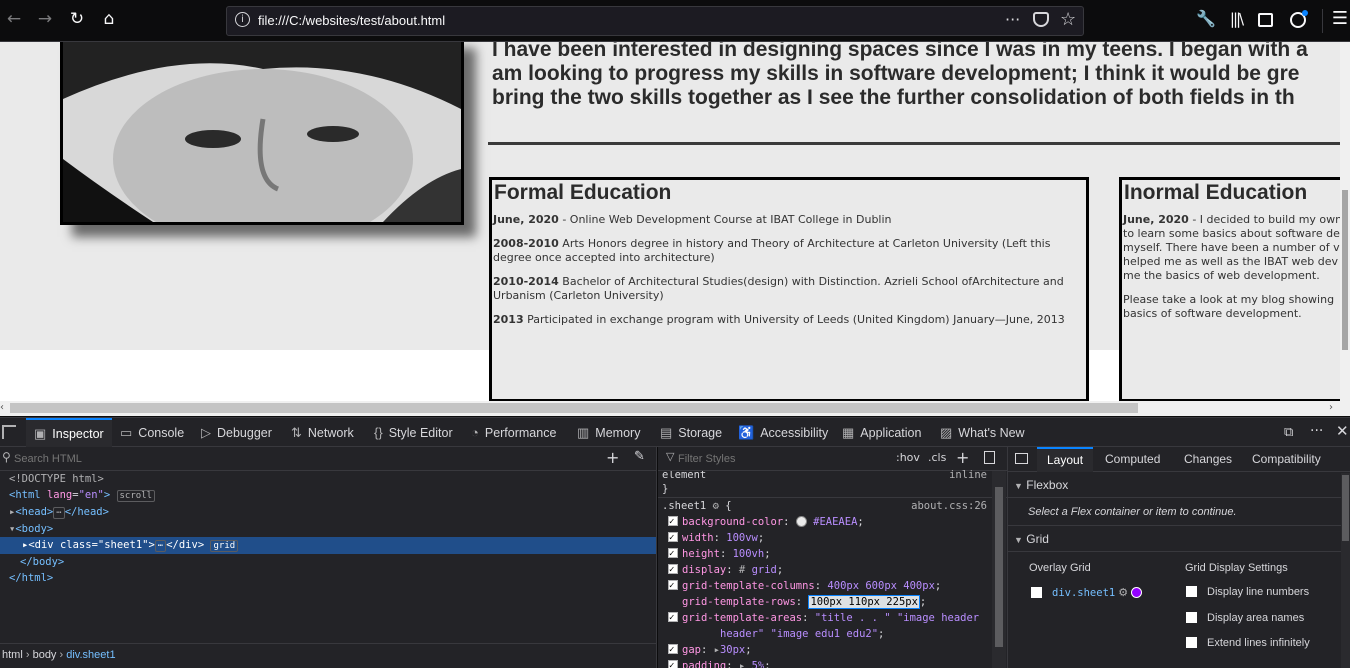 The height and width of the screenshot is (668, 1350). What do you see at coordinates (45, 655) in the screenshot?
I see `breadcrumb-item: body` at bounding box center [45, 655].